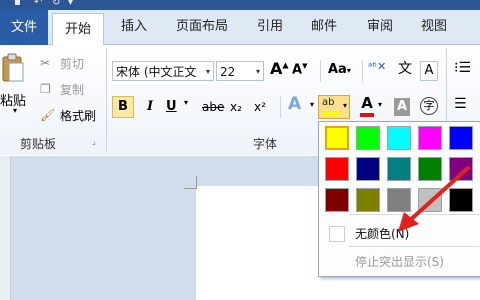 The height and width of the screenshot is (300, 480). I want to click on redo-icon: ↻, so click(56, 4).